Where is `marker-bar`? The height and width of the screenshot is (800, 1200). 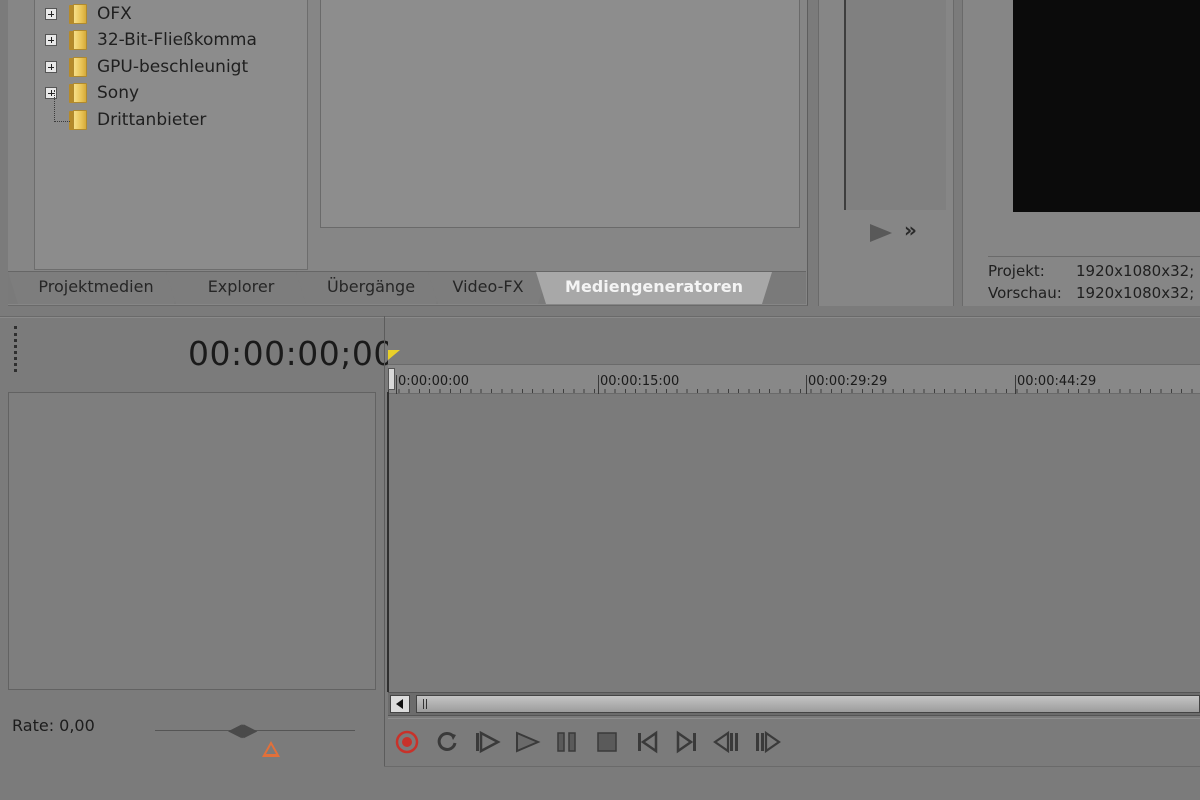
marker-bar is located at coordinates (794, 341).